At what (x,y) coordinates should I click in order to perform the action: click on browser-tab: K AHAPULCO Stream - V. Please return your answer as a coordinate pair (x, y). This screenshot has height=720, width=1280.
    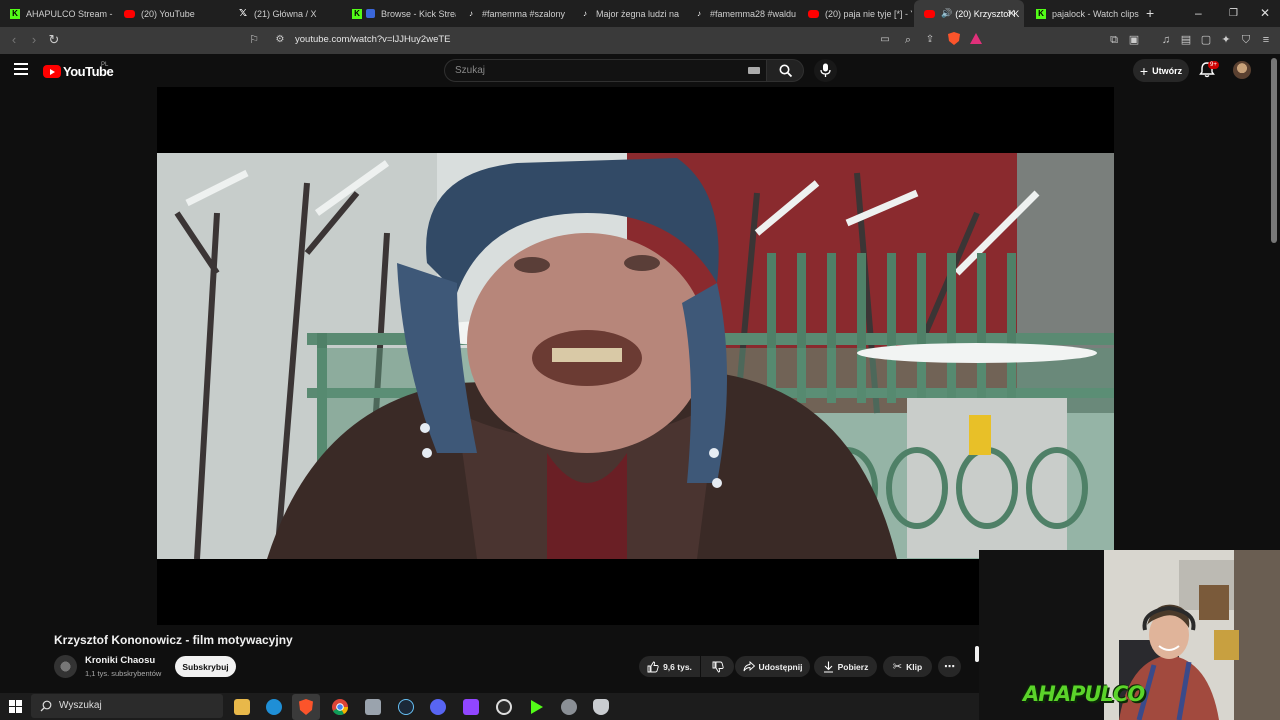
    Looking at the image, I should click on (57, 13).